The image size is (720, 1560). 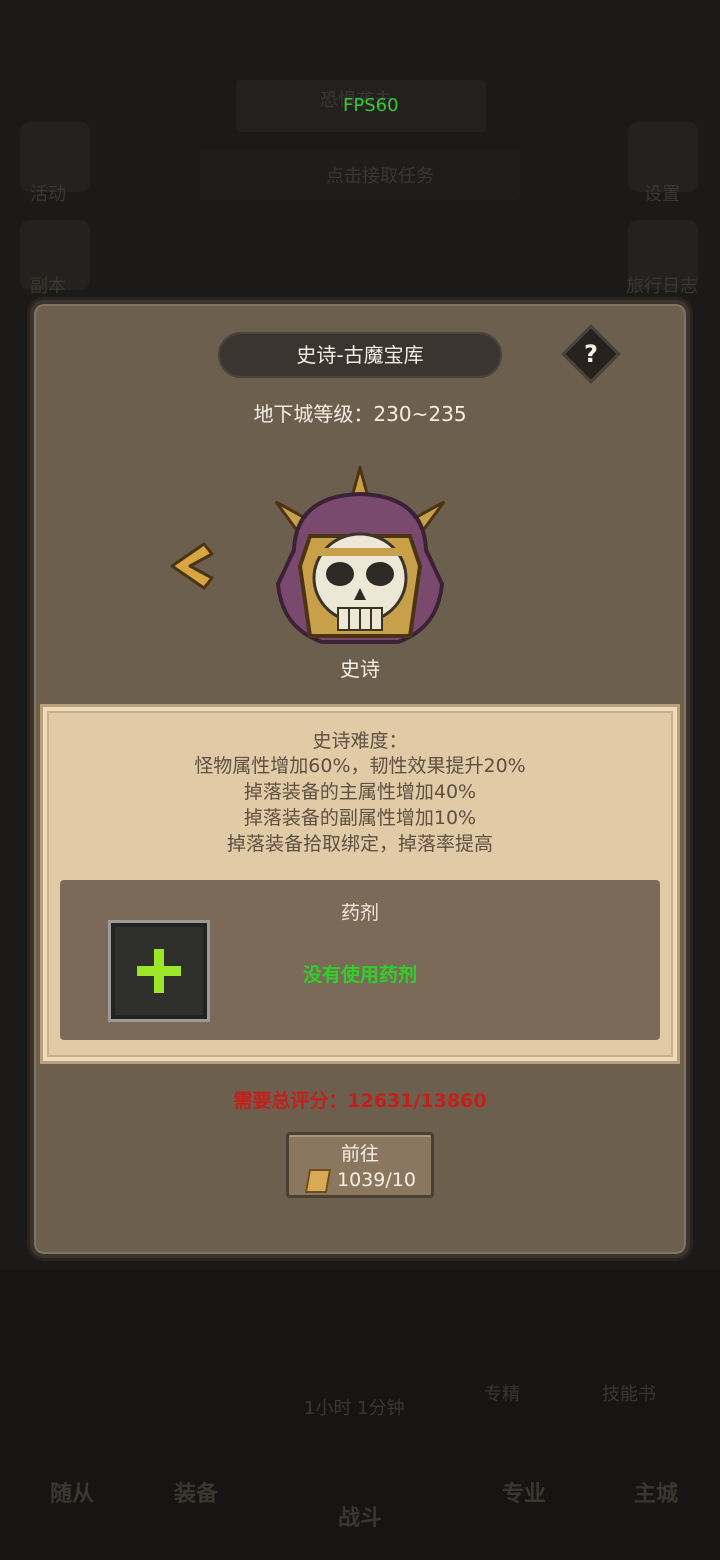 I want to click on description-line: 掉落装备的副属性增加10%, so click(x=360, y=818).